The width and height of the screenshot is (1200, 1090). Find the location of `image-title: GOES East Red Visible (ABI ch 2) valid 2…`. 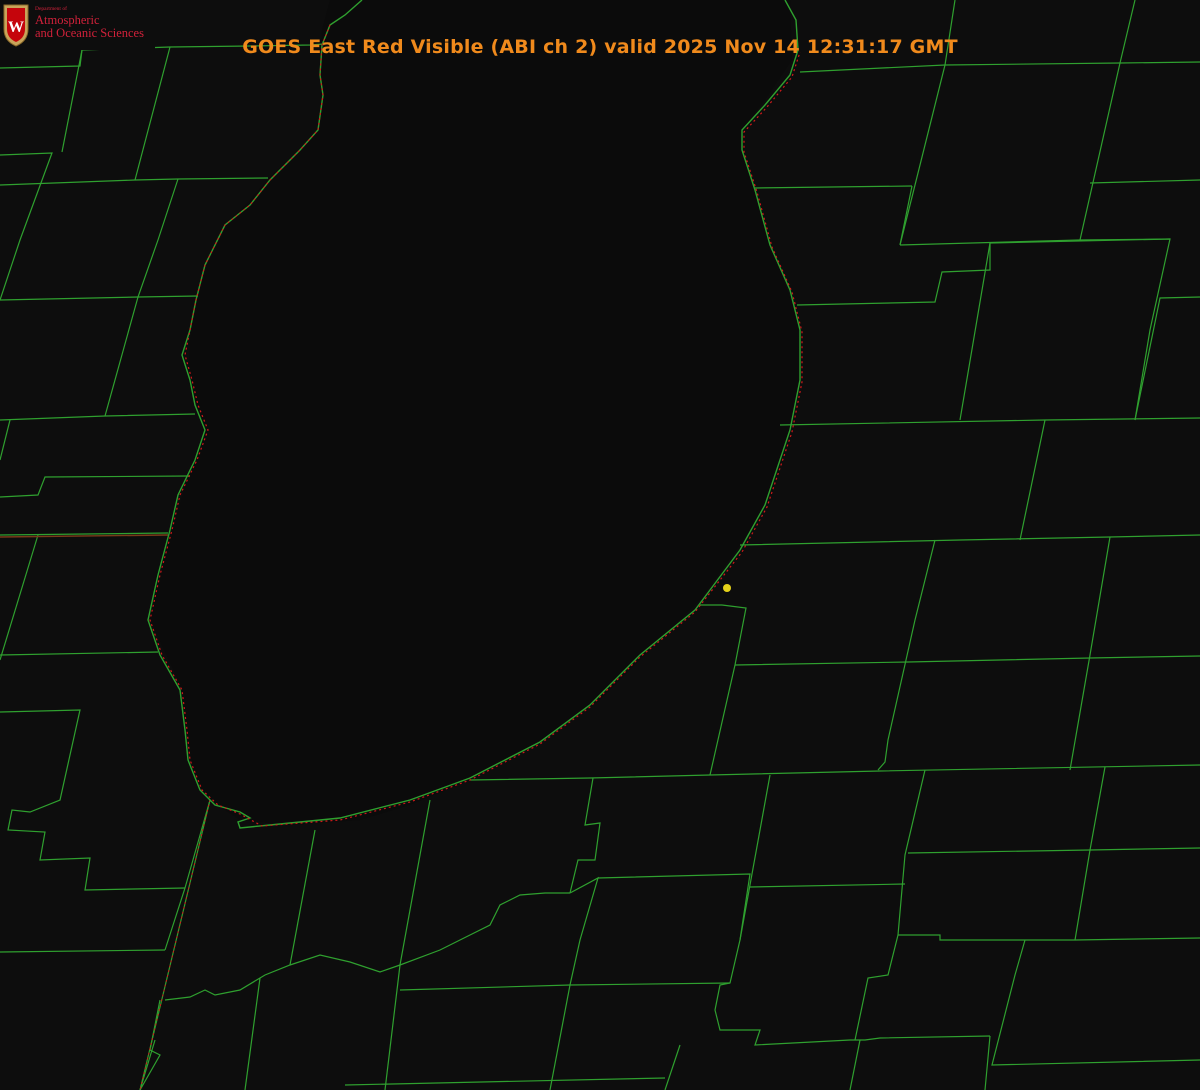

image-title: GOES East Red Visible (ABI ch 2) valid 2… is located at coordinates (600, 47).